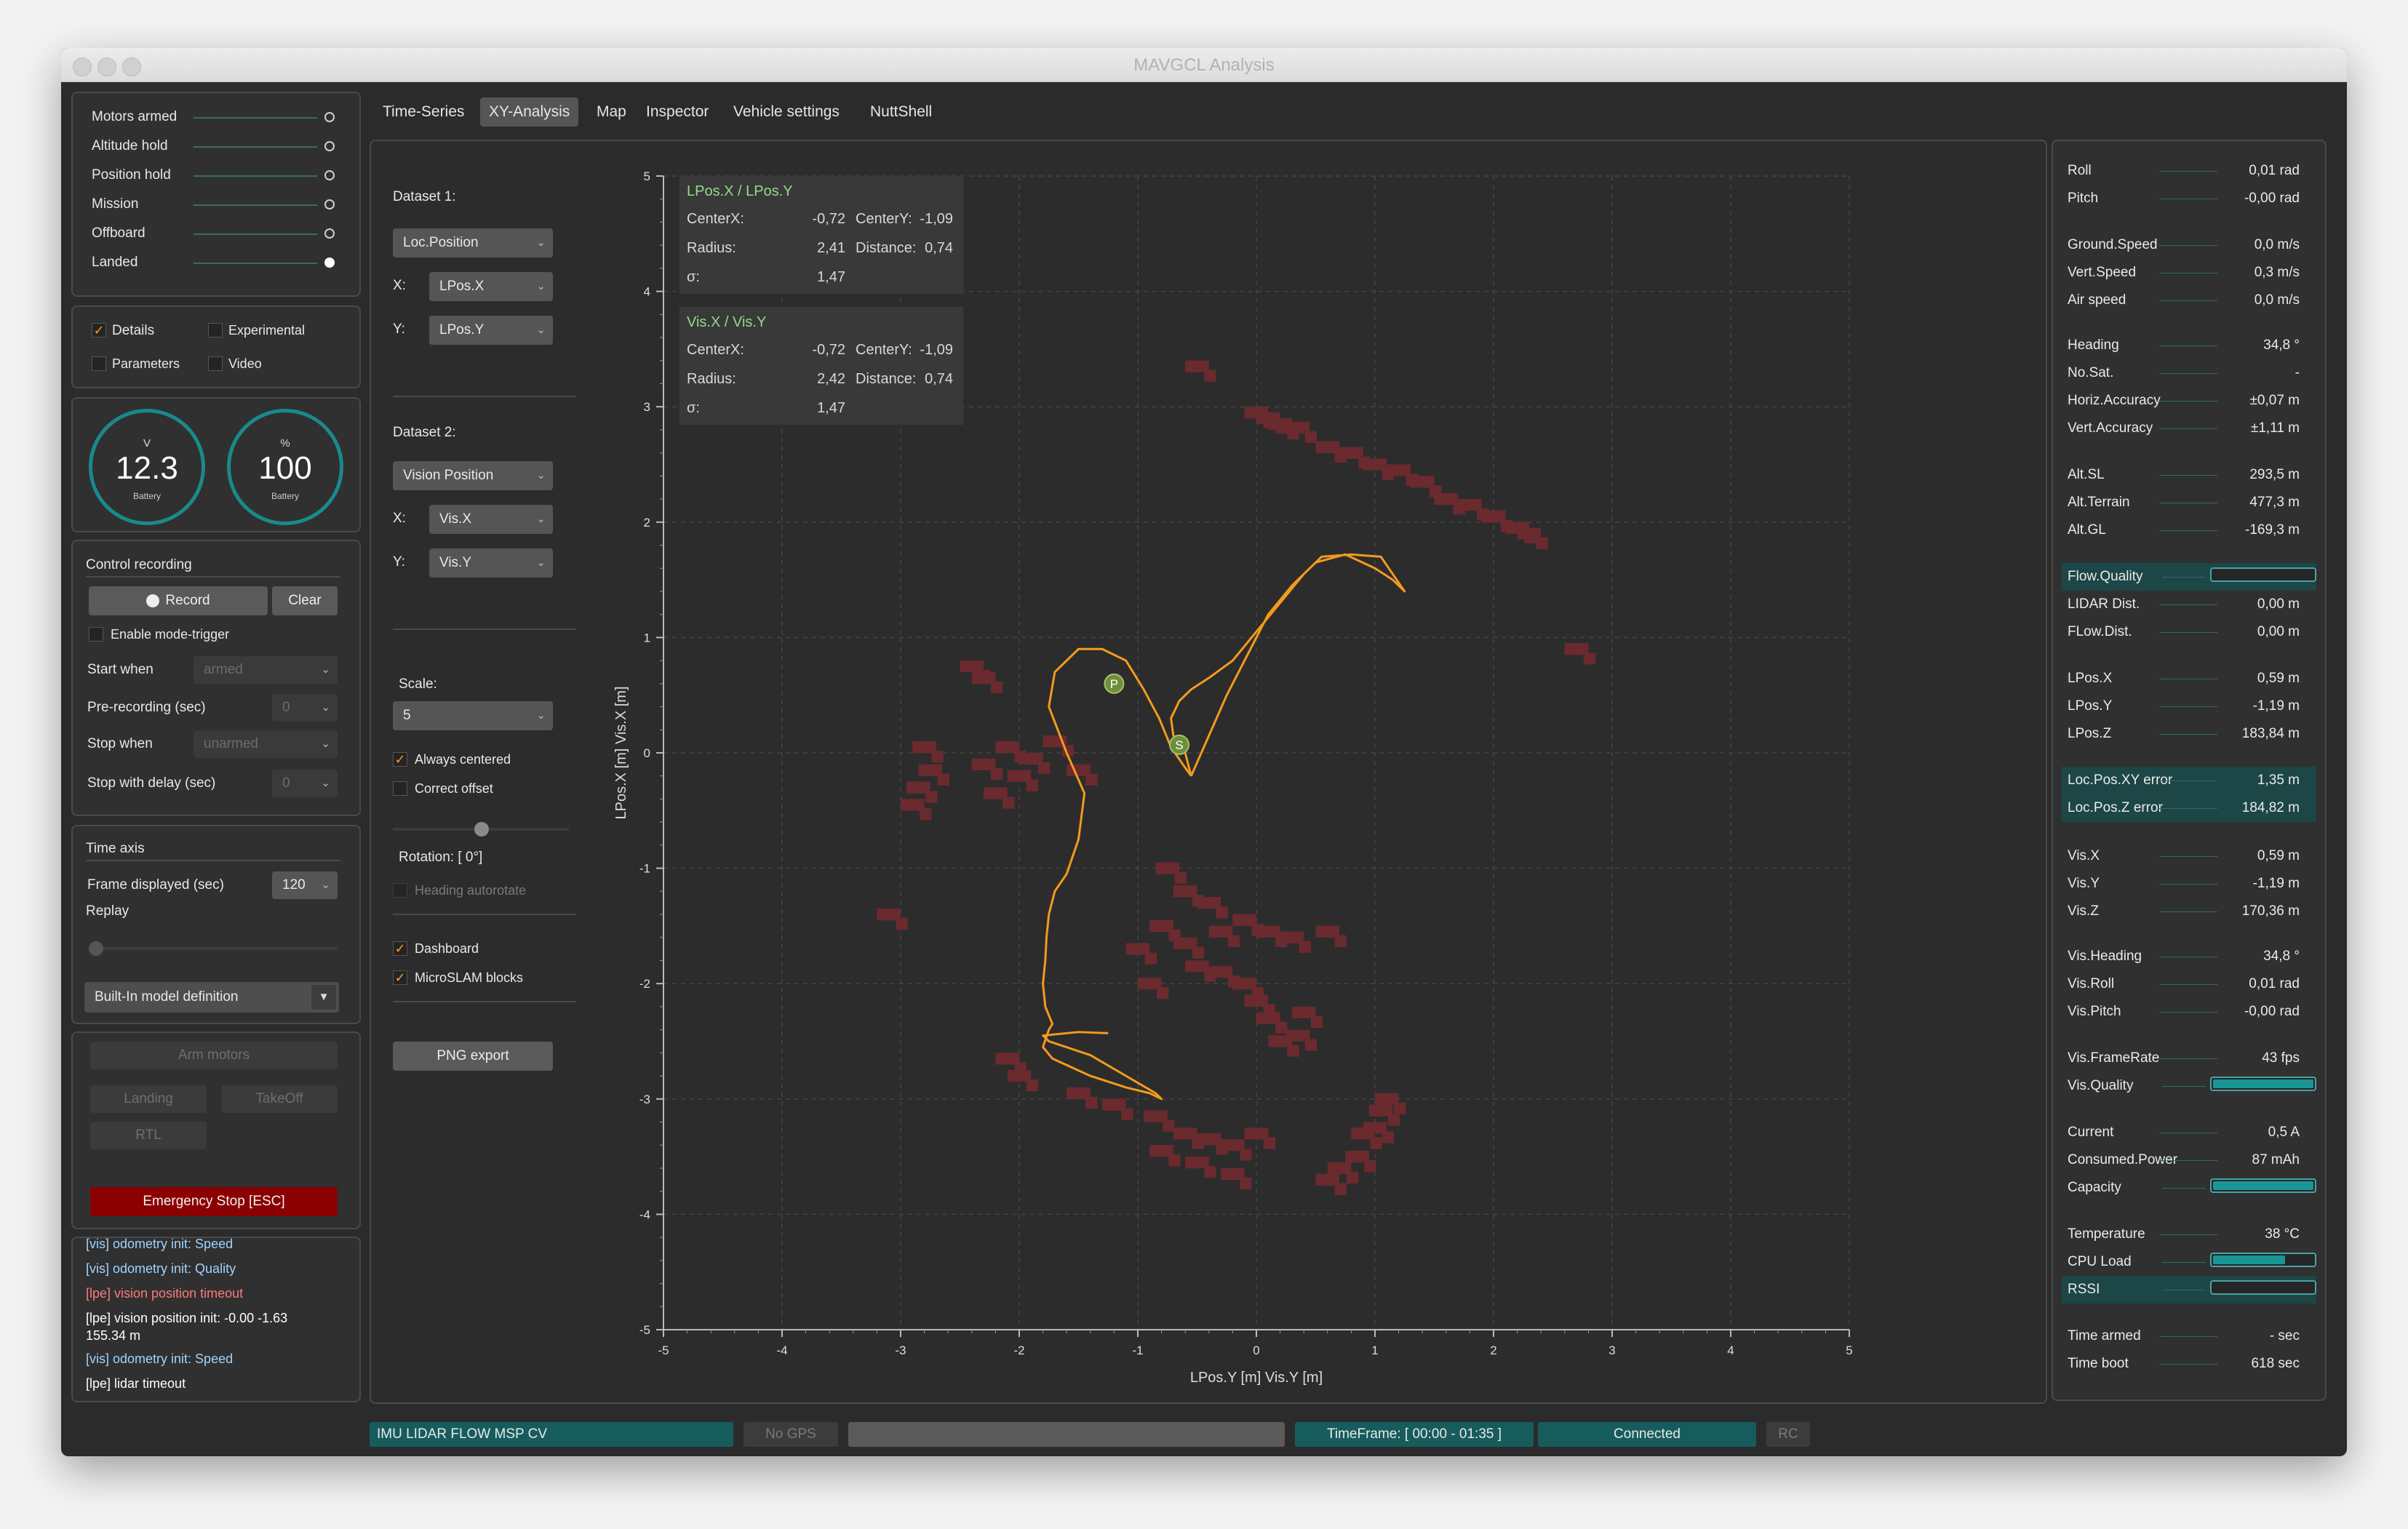 The width and height of the screenshot is (2408, 1529). Describe the element at coordinates (645, 1214) in the screenshot. I see `y-tick-label: -4` at that location.